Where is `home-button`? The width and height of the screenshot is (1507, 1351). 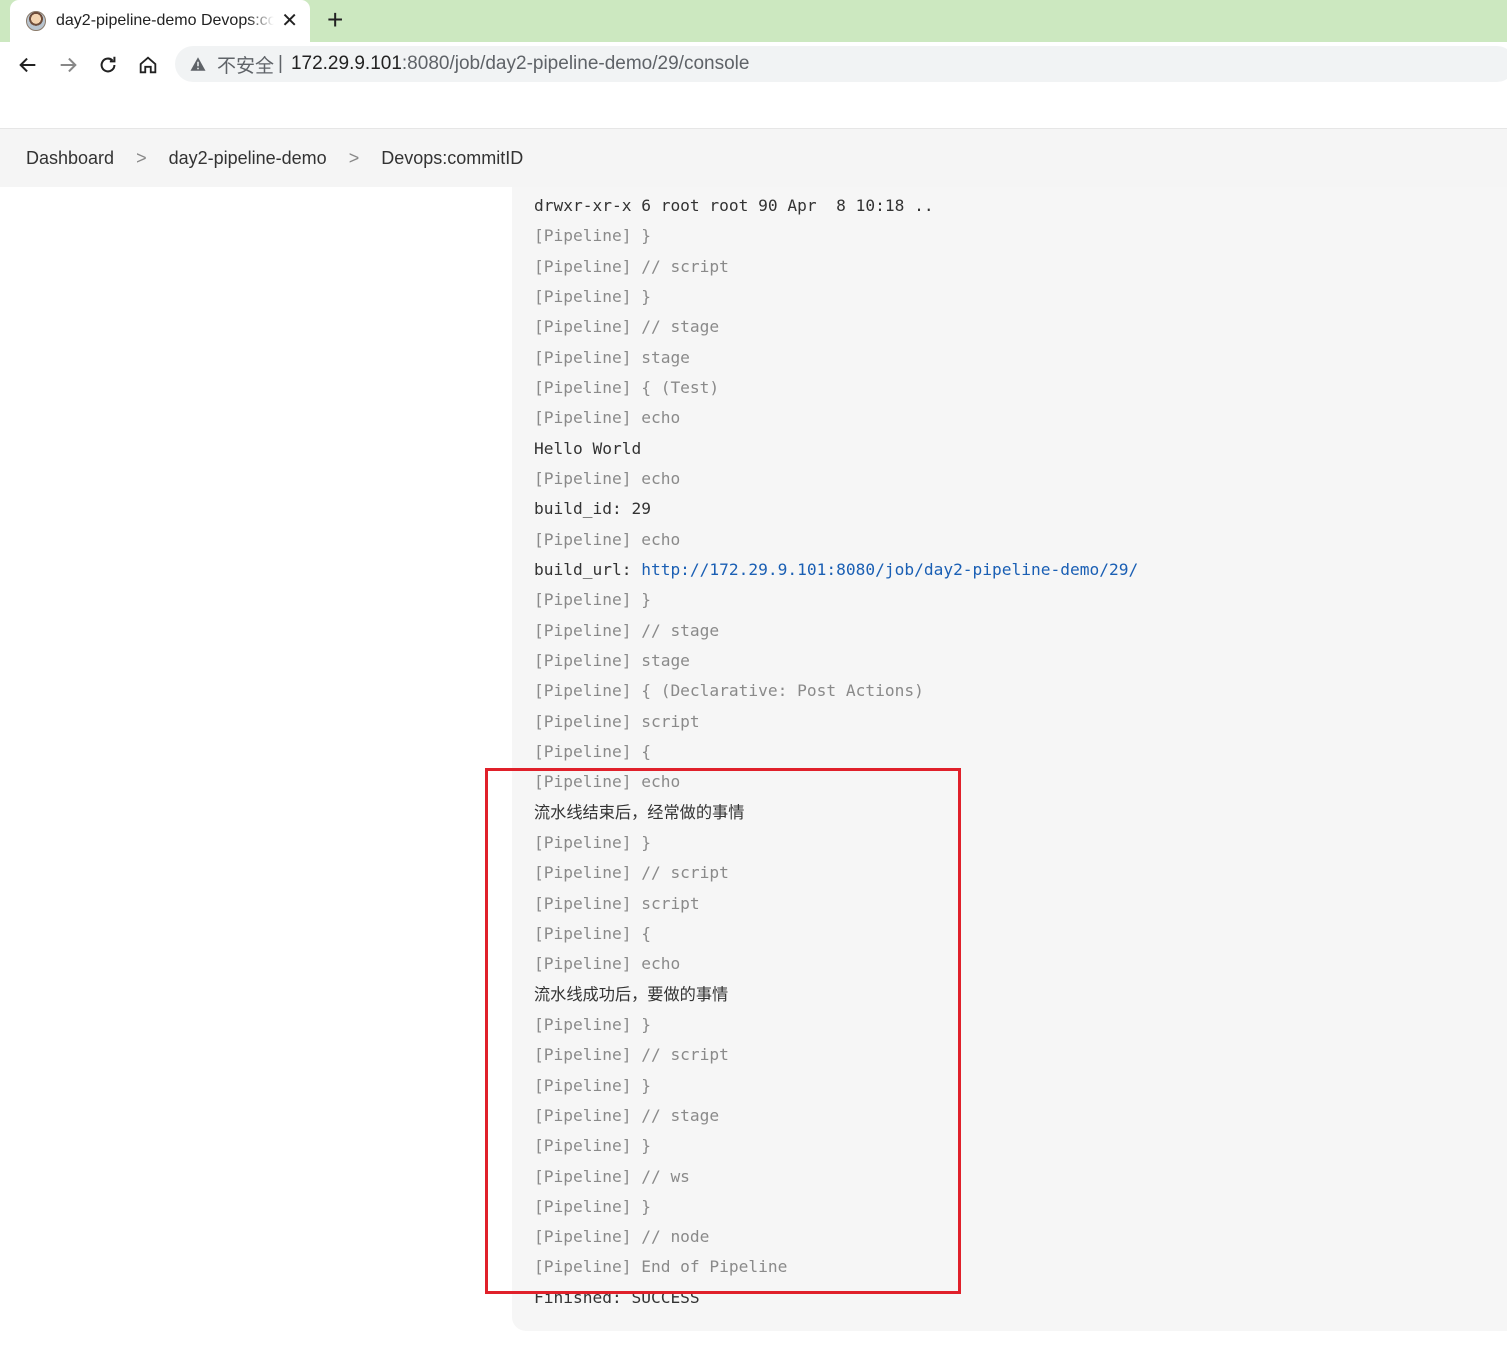 home-button is located at coordinates (148, 65).